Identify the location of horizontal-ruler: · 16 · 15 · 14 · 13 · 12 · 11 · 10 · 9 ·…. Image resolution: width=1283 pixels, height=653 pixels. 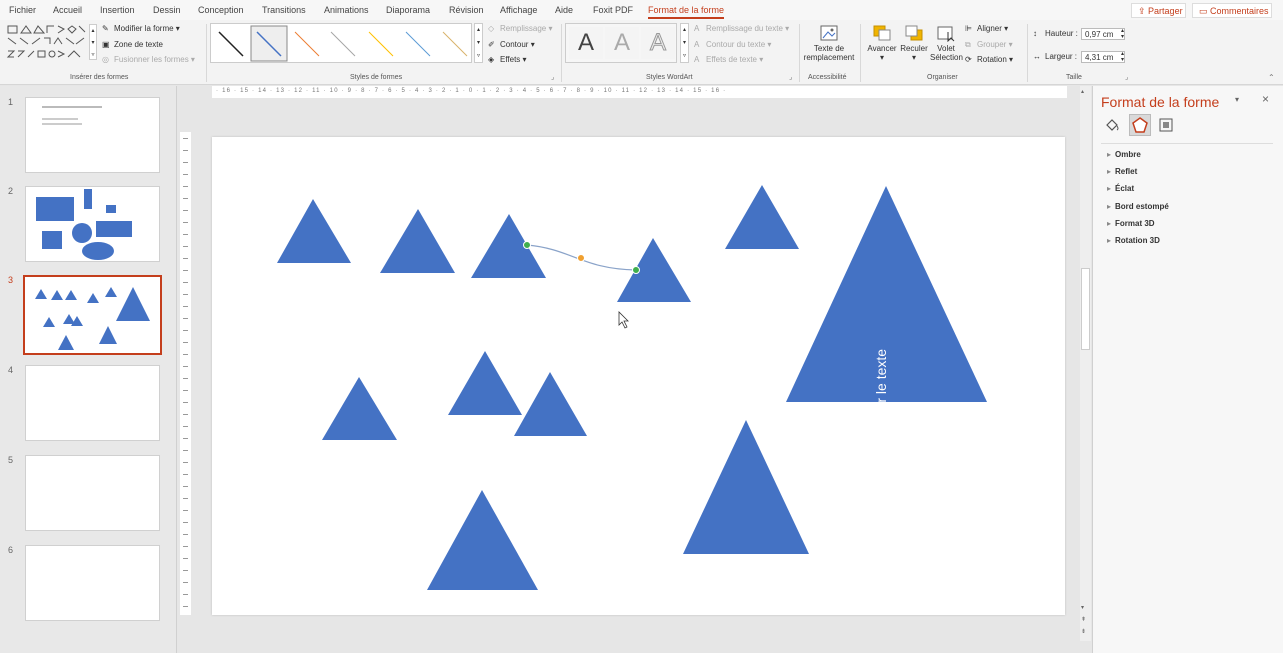
(639, 92).